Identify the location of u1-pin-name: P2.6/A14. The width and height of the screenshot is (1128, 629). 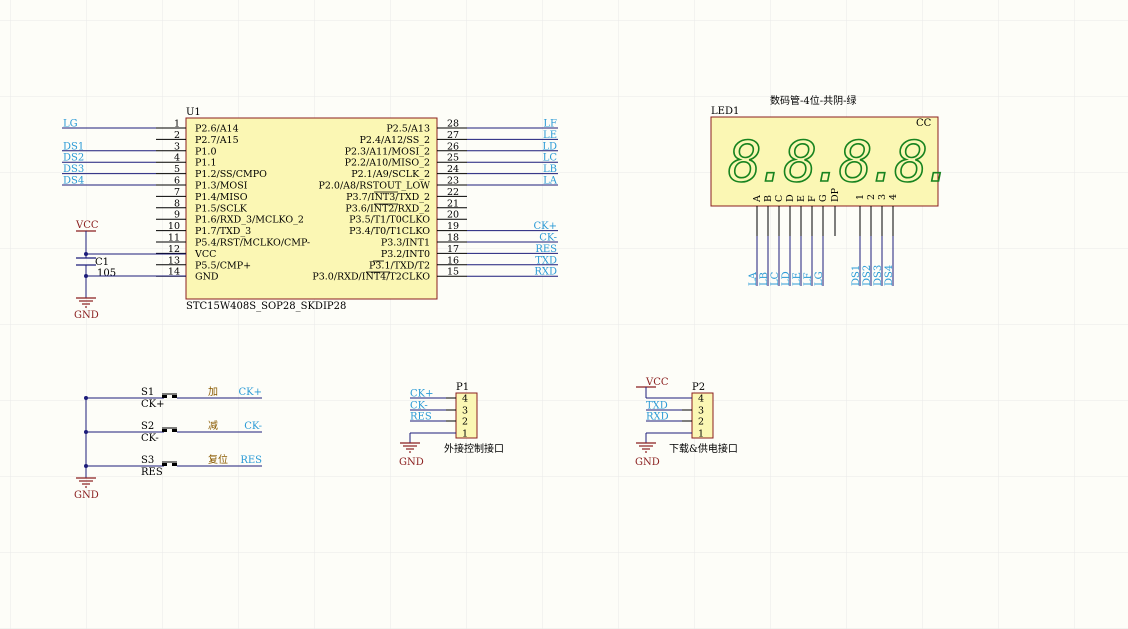
(217, 129).